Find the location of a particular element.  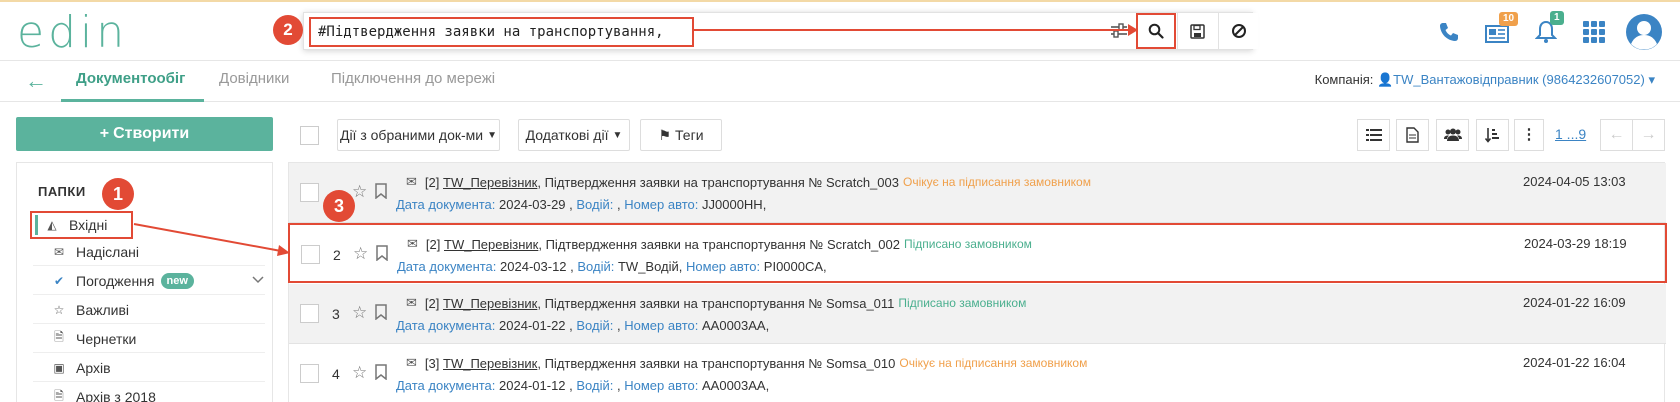

next-page-button: → is located at coordinates (1648, 135).